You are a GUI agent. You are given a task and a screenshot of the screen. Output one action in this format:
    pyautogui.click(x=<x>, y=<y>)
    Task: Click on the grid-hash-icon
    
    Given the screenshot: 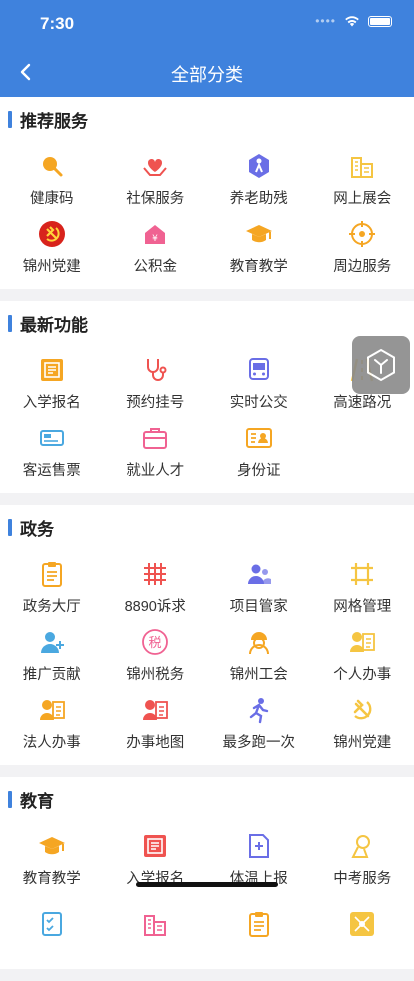 What is the action you would take?
    pyautogui.click(x=155, y=574)
    